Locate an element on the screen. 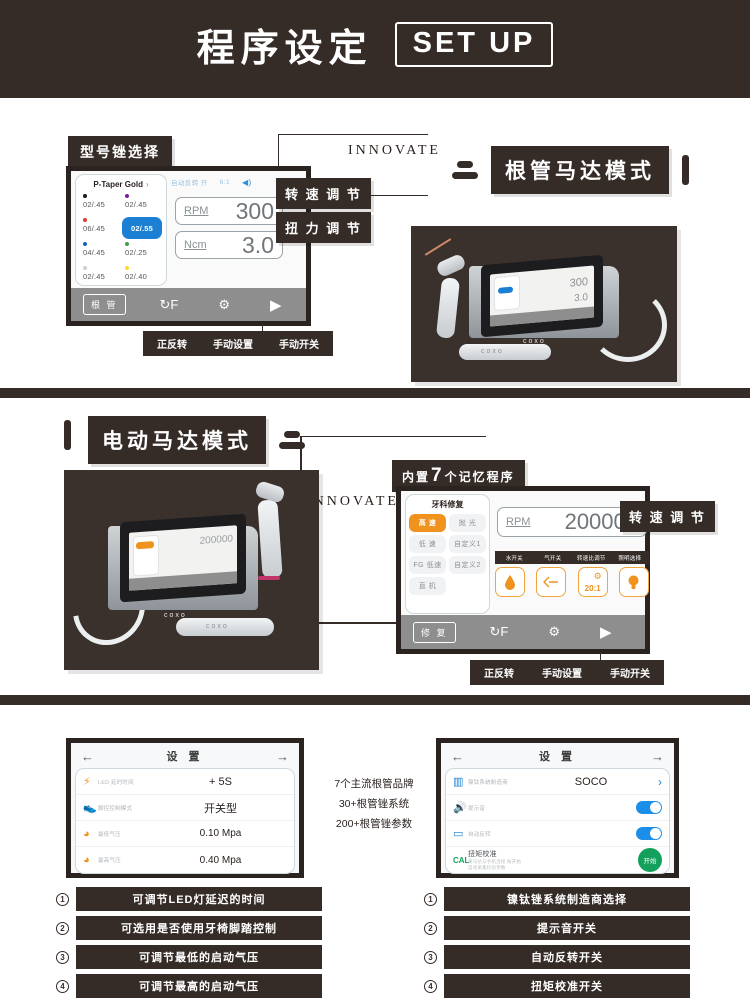 This screenshot has width=750, height=1003. bullet-text: 可选用是否使用牙椅脚踏控制 is located at coordinates (199, 928).